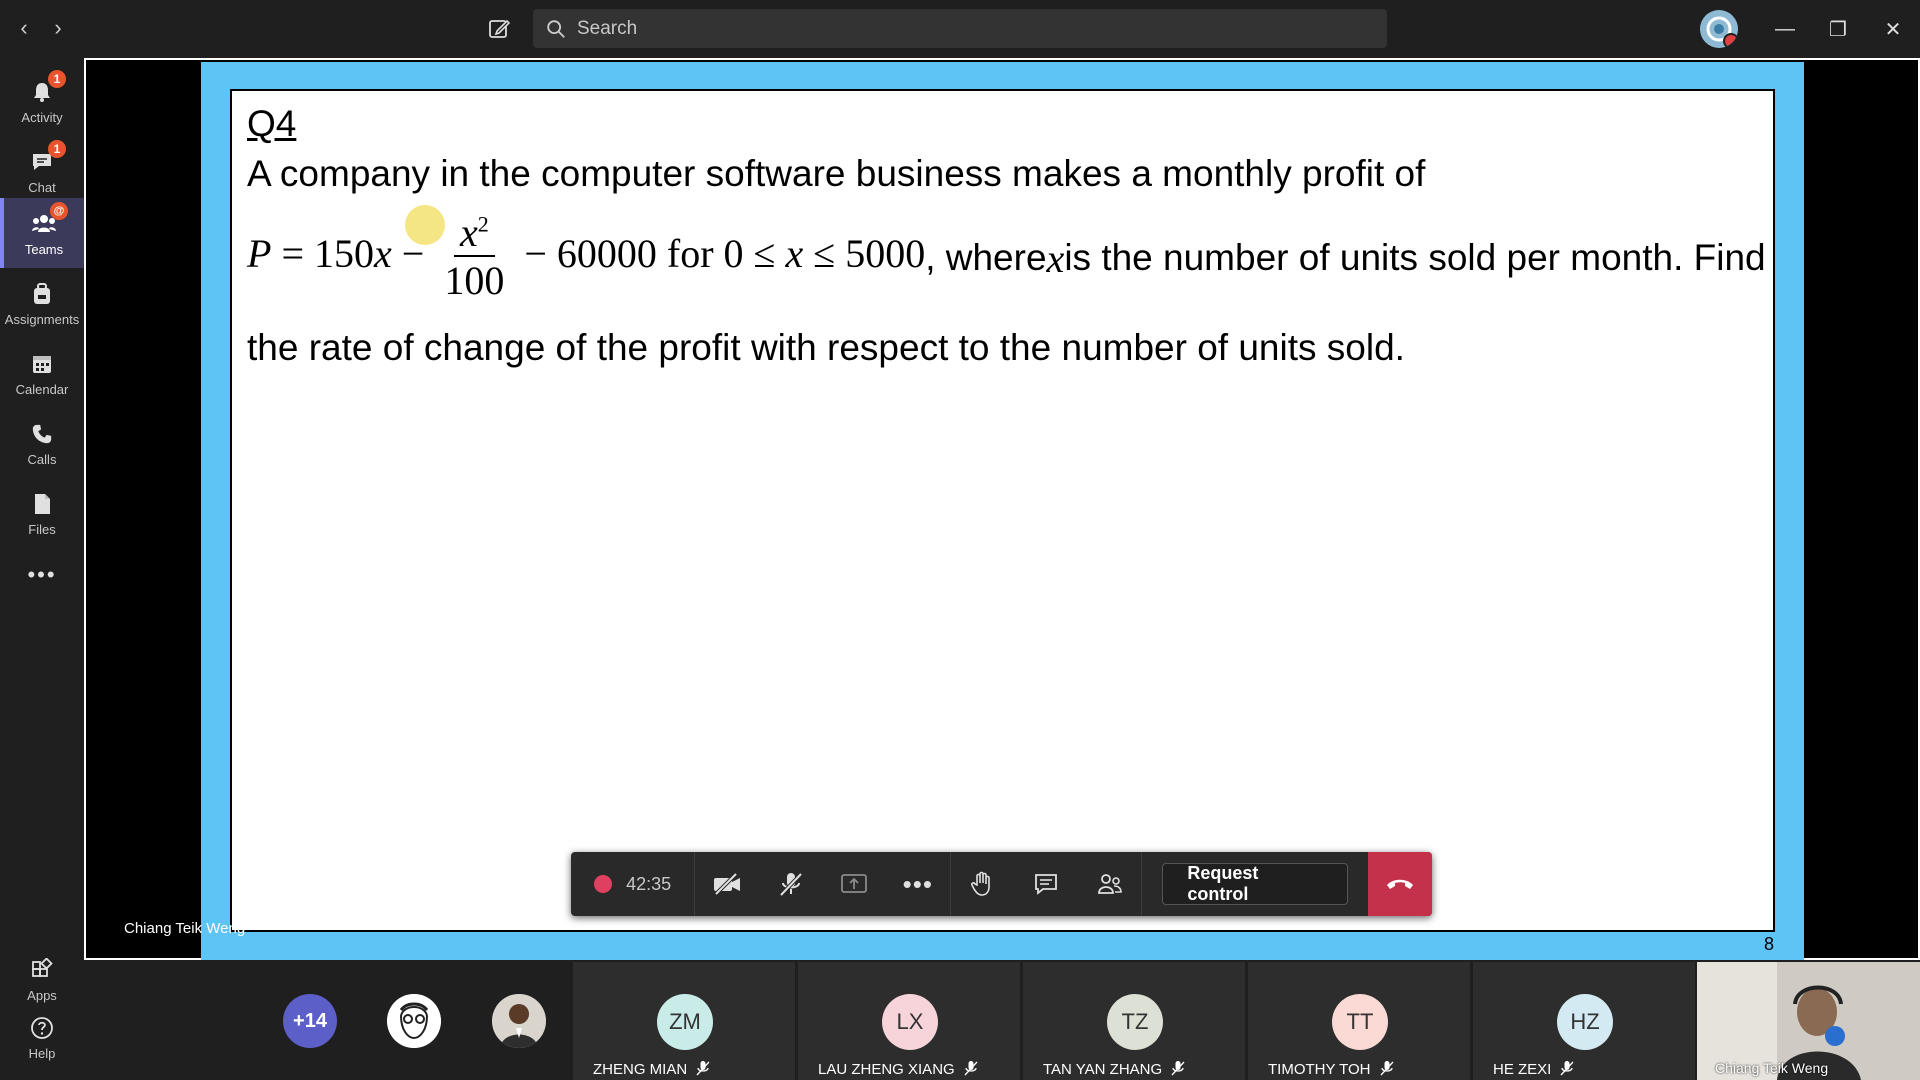 Image resolution: width=1920 pixels, height=1080 pixels. Describe the element at coordinates (1893, 29) in the screenshot. I see `close-button: ✕` at that location.